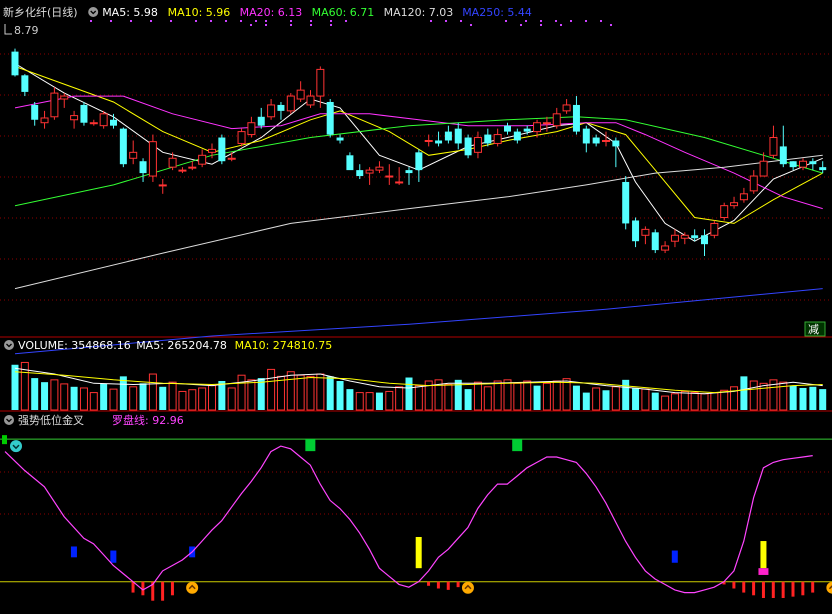 The image size is (832, 614). I want to click on ma-legend-item: MA5: 5.98, so click(130, 12).